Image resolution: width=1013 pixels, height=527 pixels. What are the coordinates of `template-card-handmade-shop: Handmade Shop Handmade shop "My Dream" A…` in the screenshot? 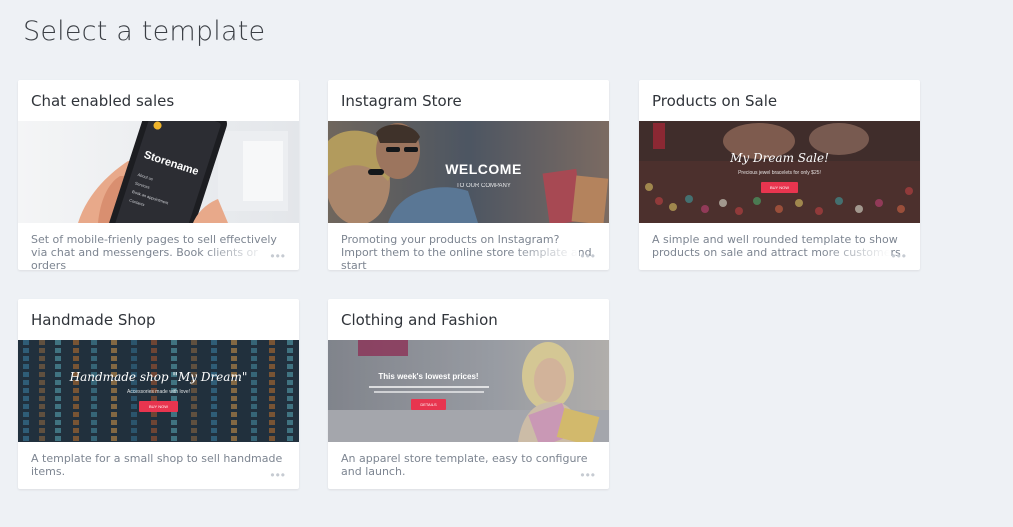 It's located at (158, 394).